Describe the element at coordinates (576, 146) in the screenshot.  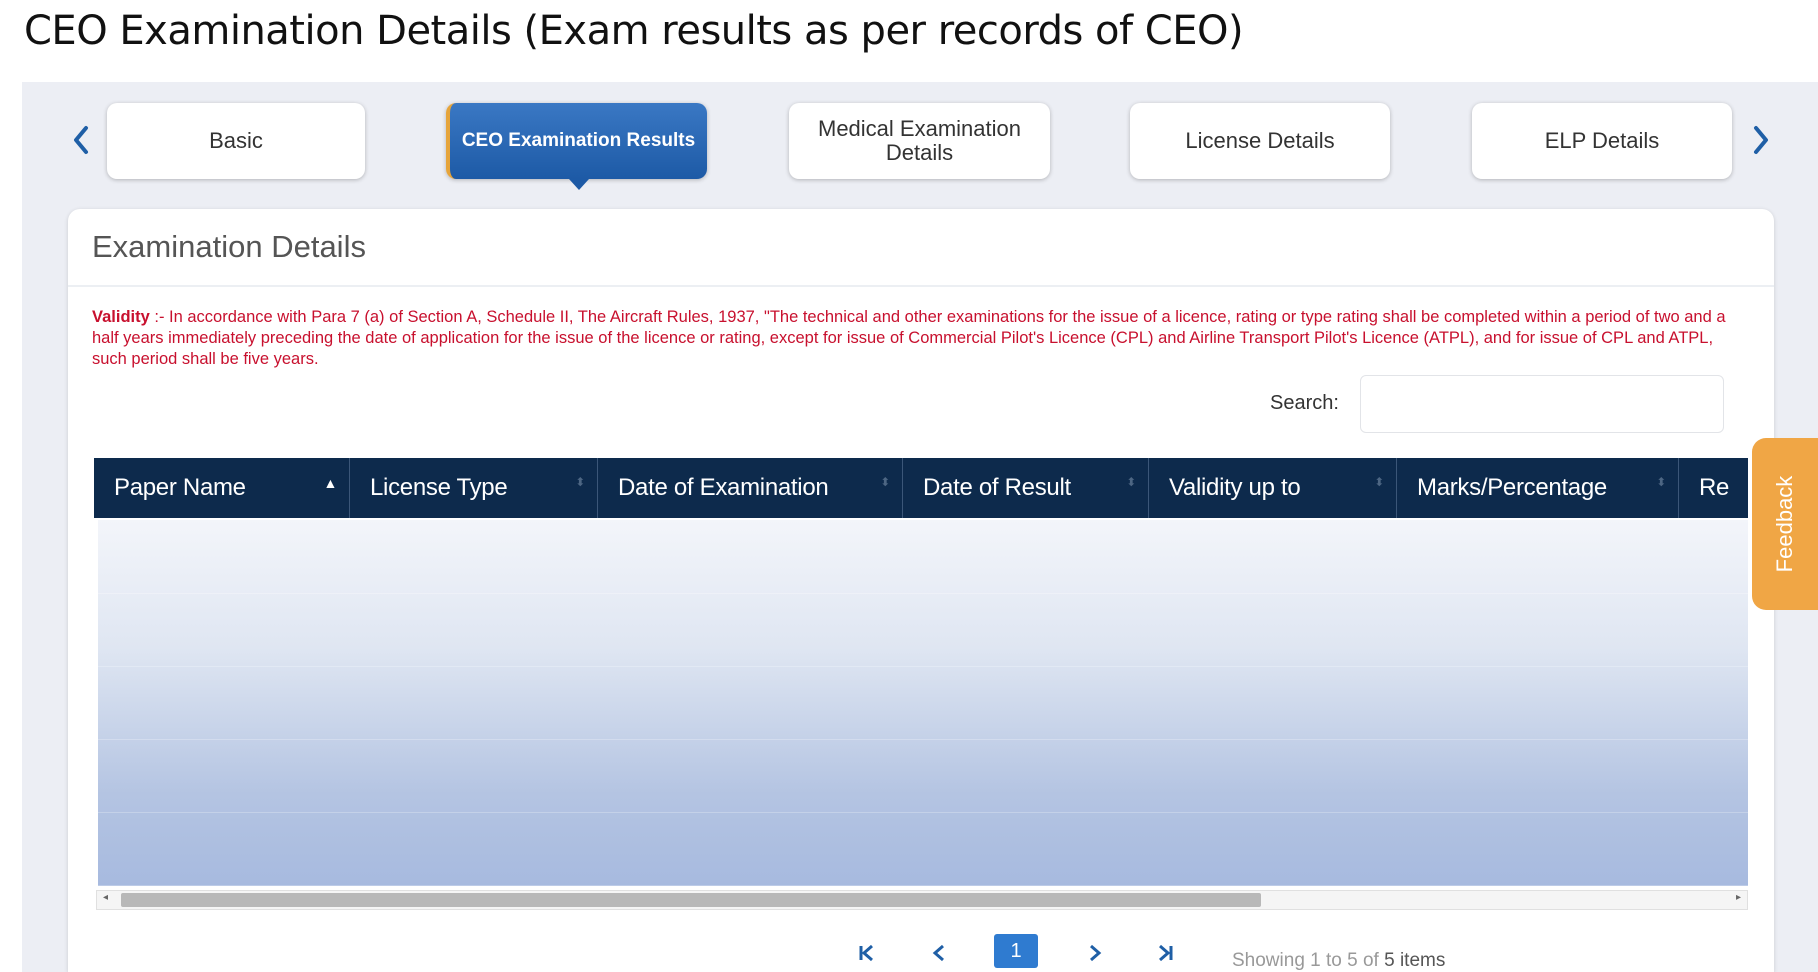
I see `tab-ceo-examination-results: CEO Examination Results` at that location.